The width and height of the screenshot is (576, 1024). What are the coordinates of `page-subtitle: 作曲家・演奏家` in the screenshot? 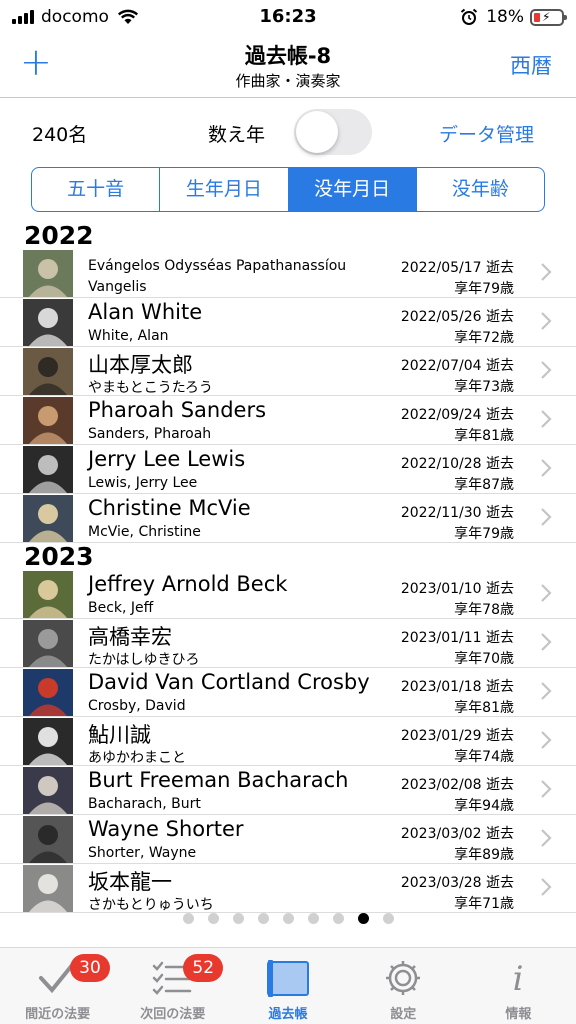 It's located at (288, 81).